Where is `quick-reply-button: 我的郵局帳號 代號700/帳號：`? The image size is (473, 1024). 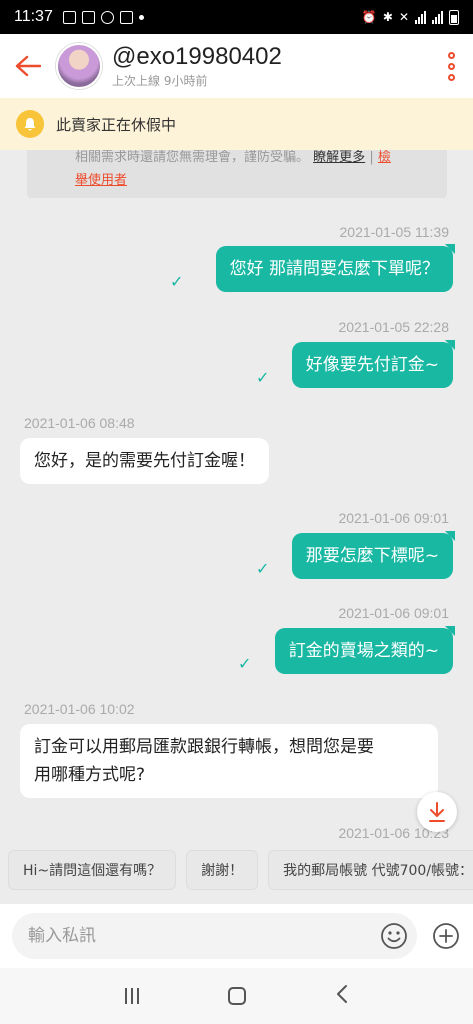
quick-reply-button: 我的郵局帳號 代號700/帳號： is located at coordinates (370, 870).